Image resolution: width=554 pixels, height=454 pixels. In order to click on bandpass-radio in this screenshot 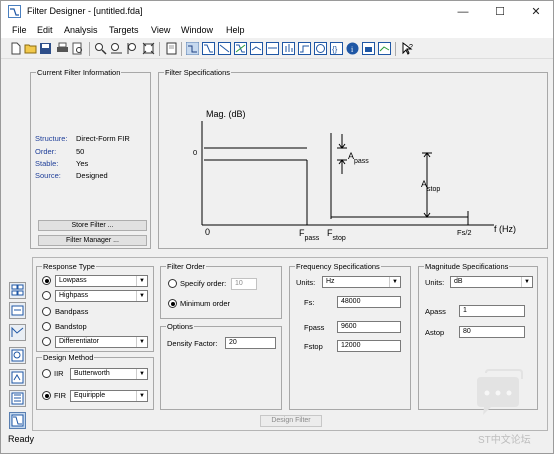, I will do `click(46, 311)`.